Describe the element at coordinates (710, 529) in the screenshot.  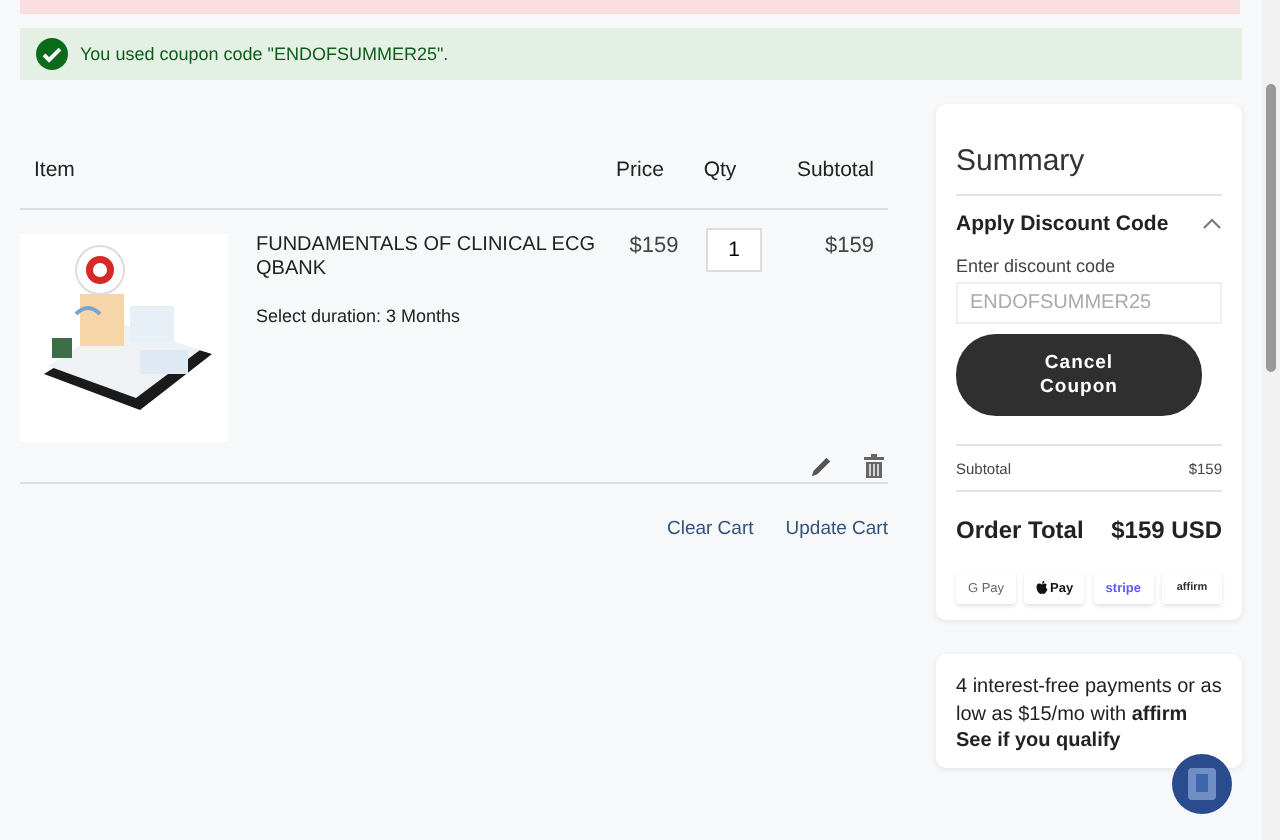
I see `cart-action-link: Clear Cart` at that location.